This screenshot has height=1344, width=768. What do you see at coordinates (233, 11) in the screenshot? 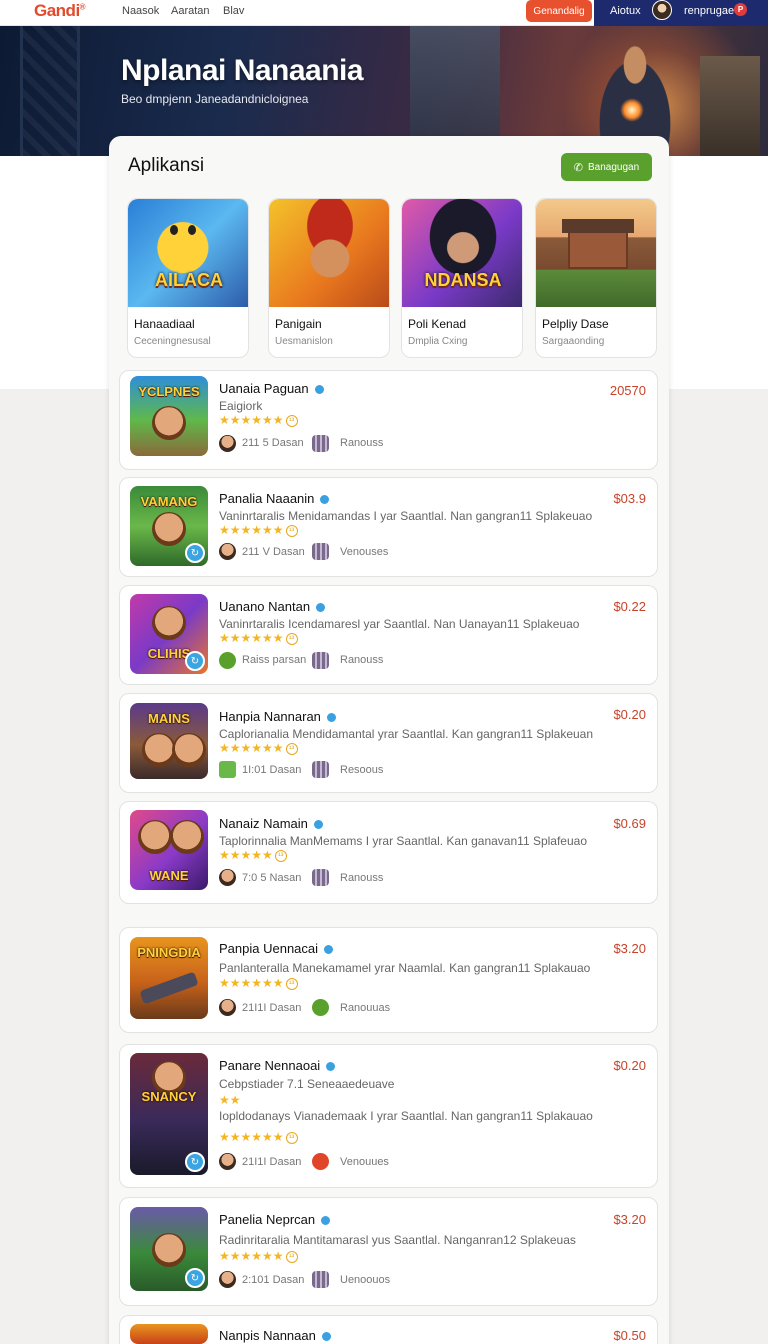
I see `nav-link-3: Blav` at bounding box center [233, 11].